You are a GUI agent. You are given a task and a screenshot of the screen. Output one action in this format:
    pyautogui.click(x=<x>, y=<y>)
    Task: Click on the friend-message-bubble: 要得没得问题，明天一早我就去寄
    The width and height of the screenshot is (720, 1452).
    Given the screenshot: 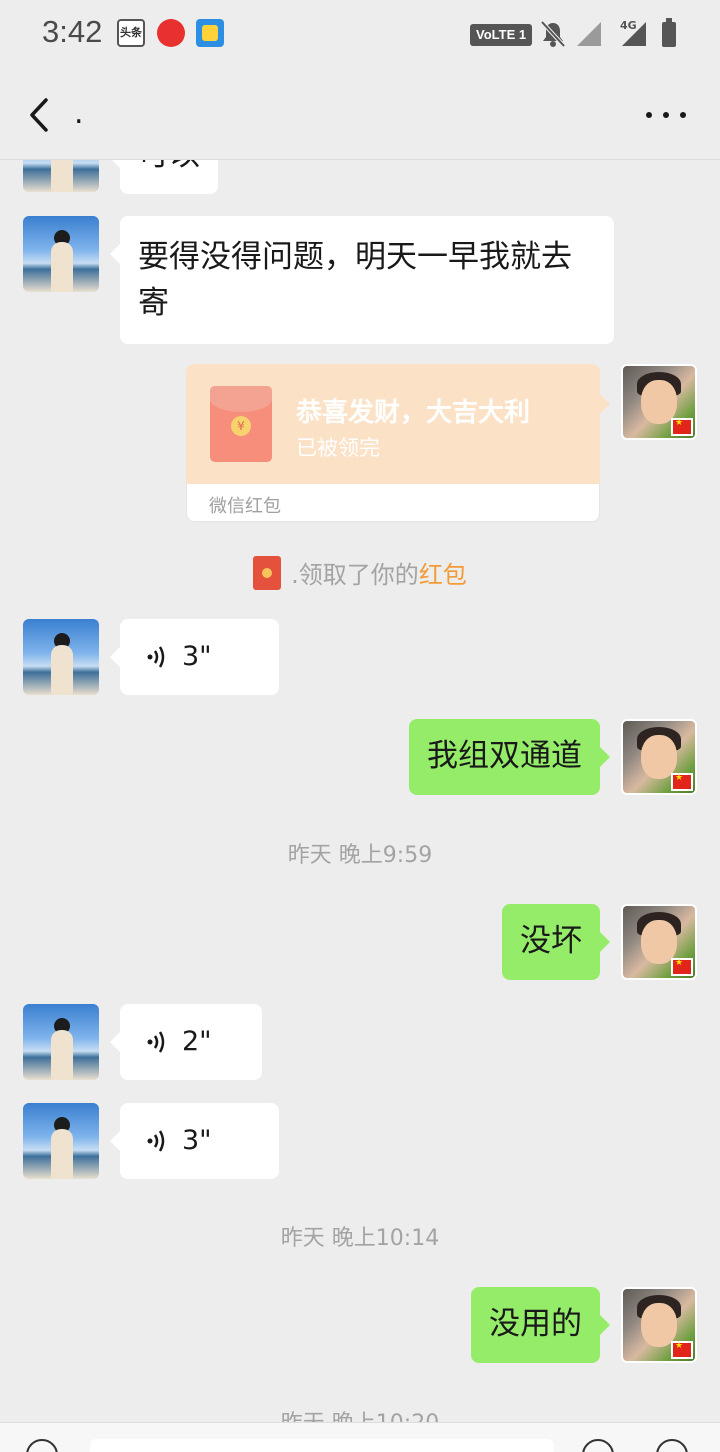 What is the action you would take?
    pyautogui.click(x=362, y=280)
    